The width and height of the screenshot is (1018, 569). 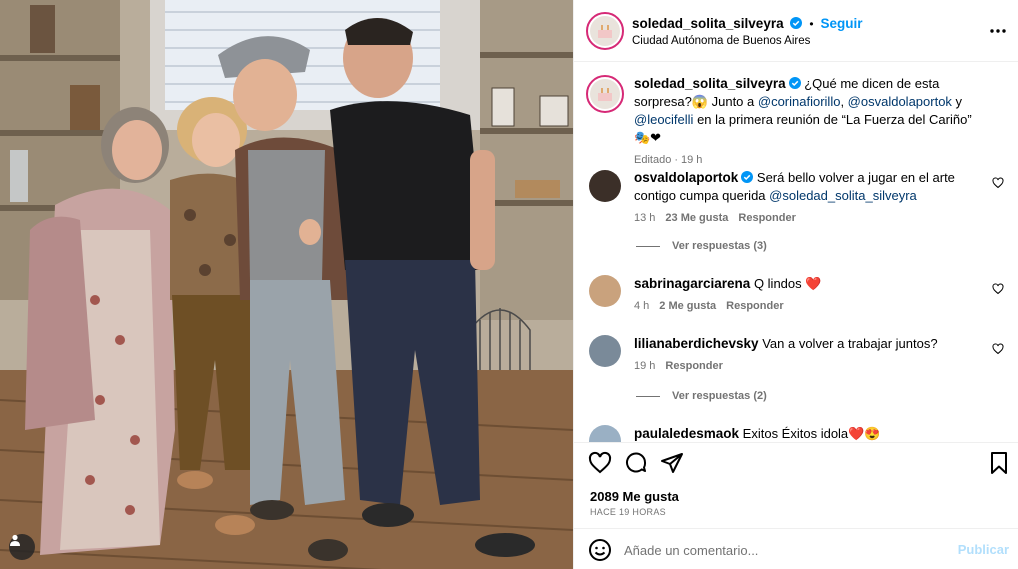 What do you see at coordinates (686, 433) in the screenshot?
I see `comment-username: paulaledesmaok` at bounding box center [686, 433].